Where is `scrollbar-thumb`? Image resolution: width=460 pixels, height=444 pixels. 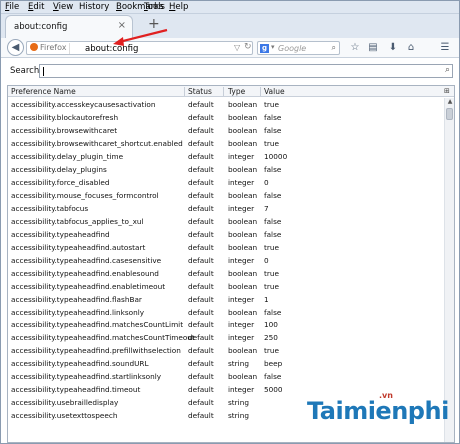 scrollbar-thumb is located at coordinates (449, 114).